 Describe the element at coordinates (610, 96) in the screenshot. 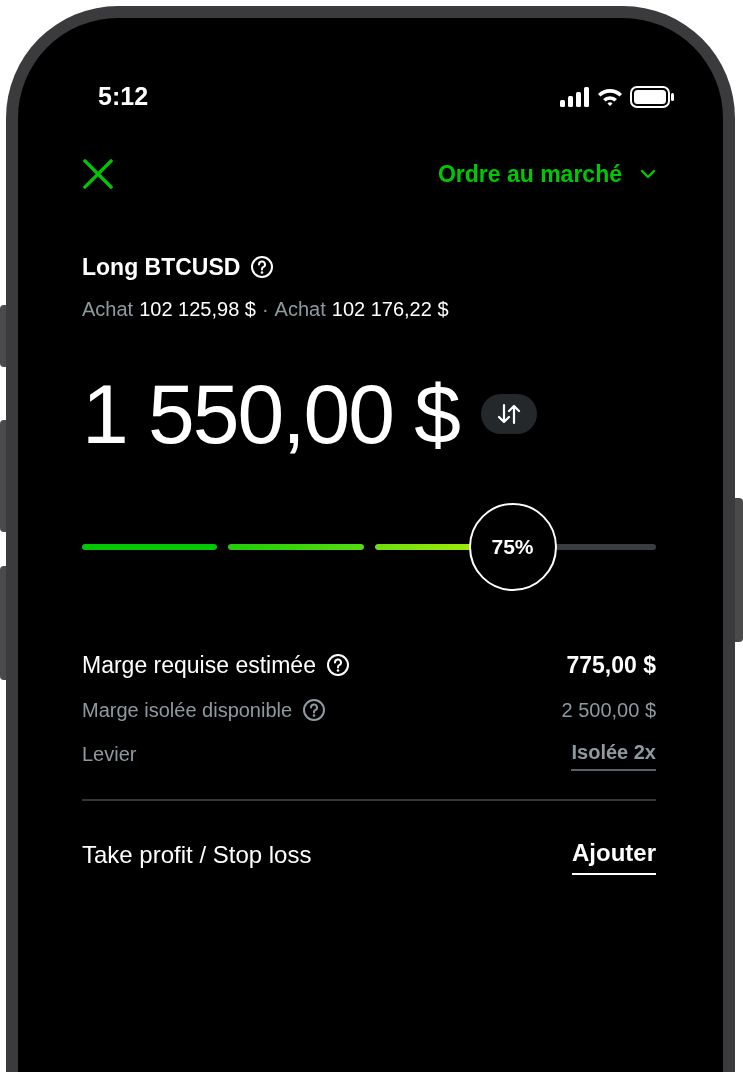

I see `wifi-icon` at that location.